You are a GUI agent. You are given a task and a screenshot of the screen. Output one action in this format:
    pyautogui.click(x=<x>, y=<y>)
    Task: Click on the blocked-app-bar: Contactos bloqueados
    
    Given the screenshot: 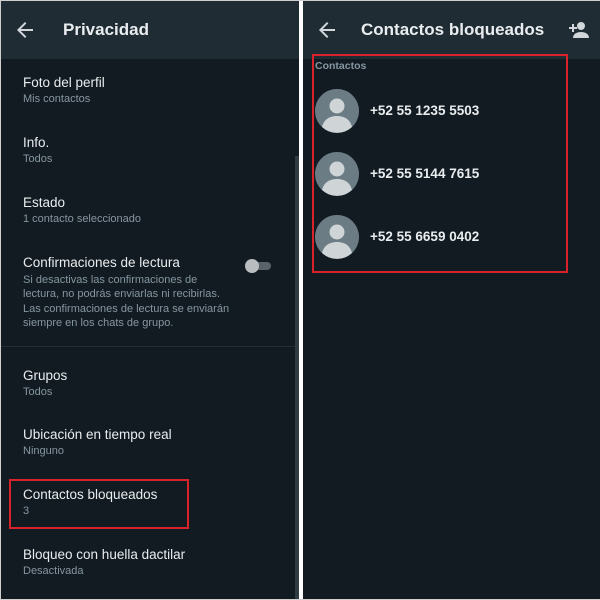 What is the action you would take?
    pyautogui.click(x=451, y=30)
    